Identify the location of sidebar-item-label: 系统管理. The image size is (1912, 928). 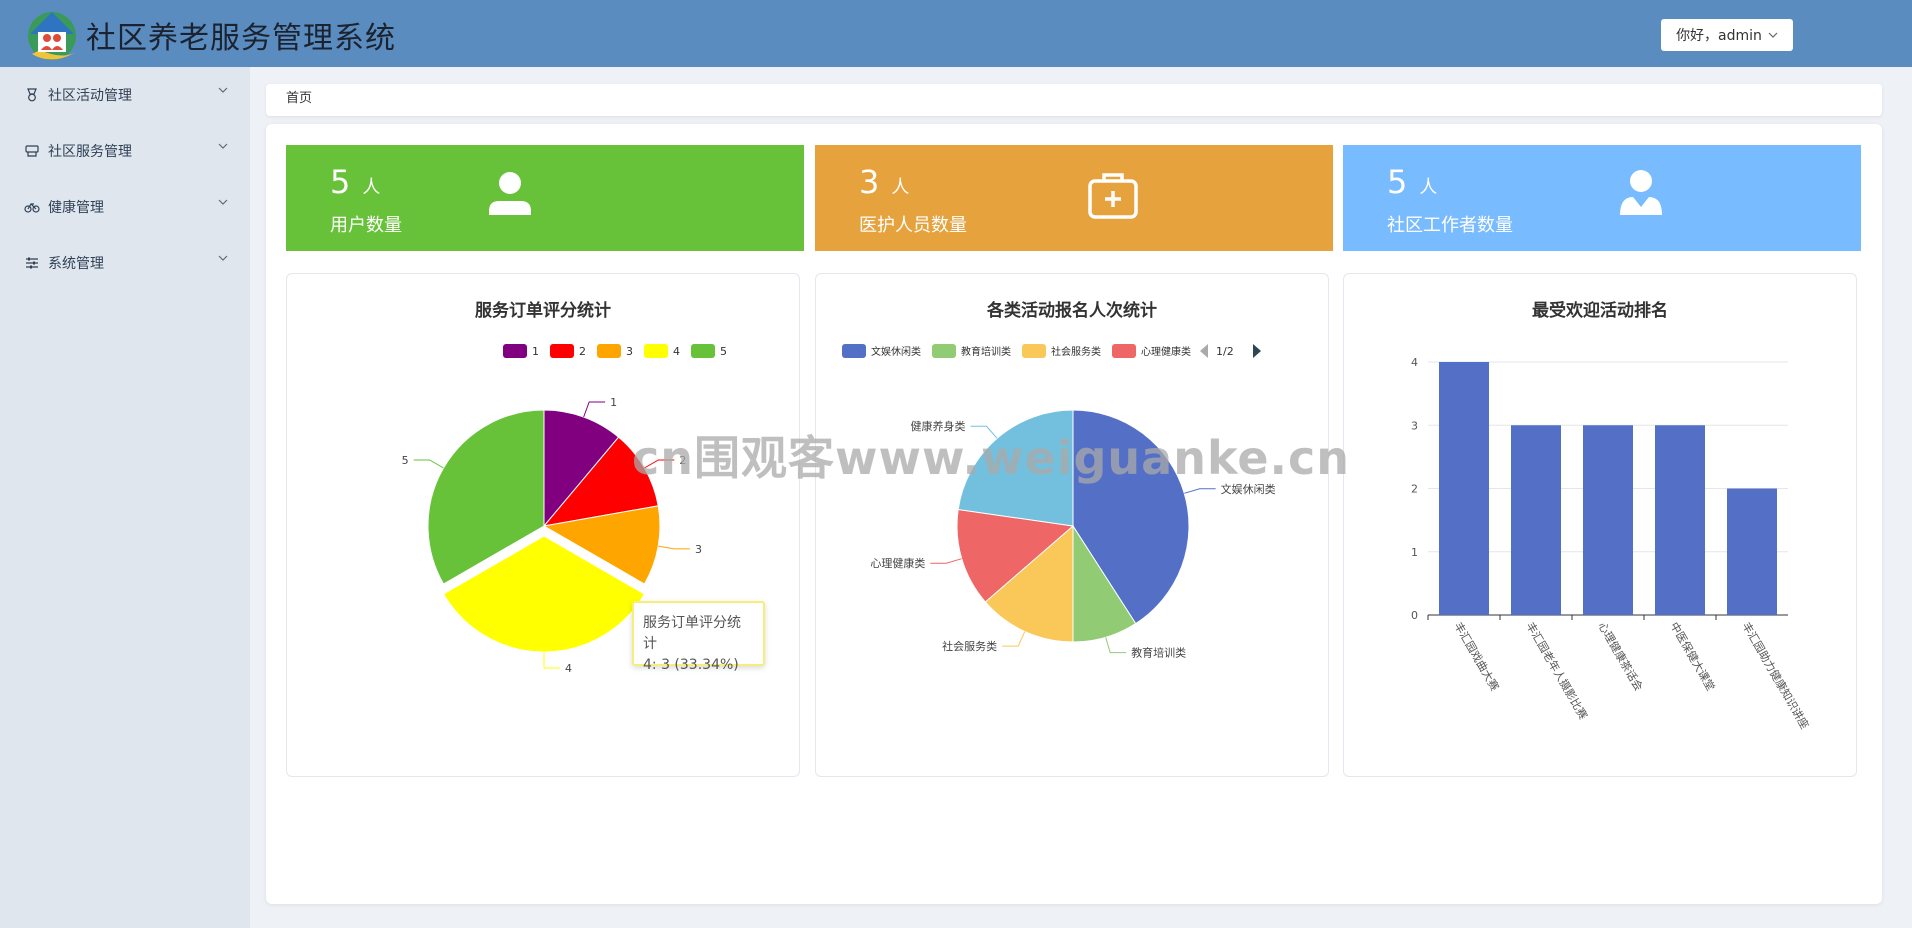
(76, 264).